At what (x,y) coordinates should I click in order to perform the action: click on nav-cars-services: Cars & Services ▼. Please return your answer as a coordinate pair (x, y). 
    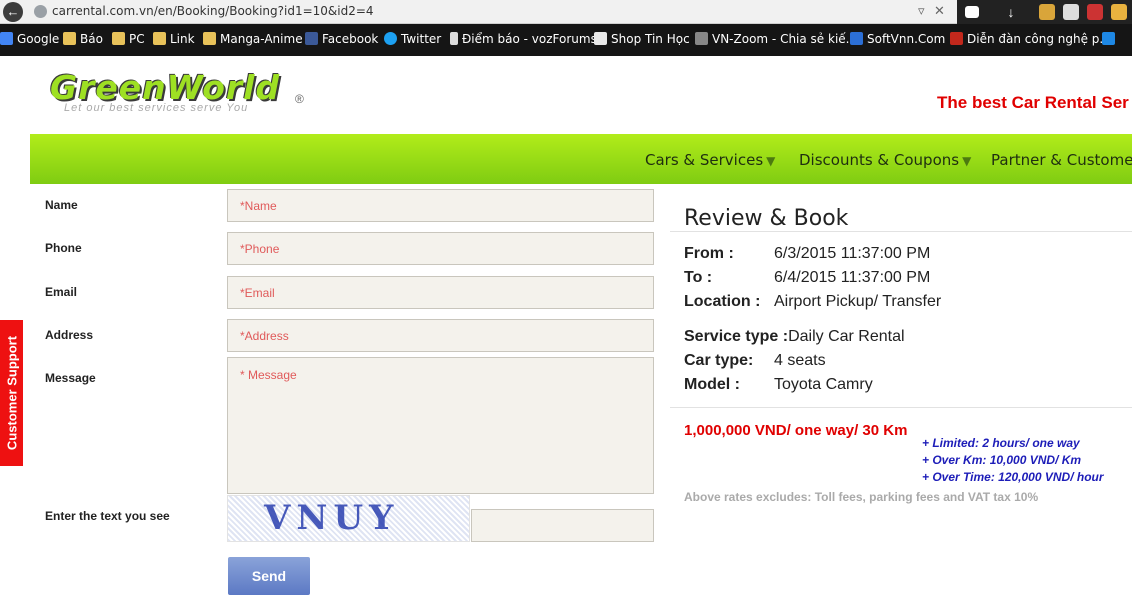
    Looking at the image, I should click on (710, 160).